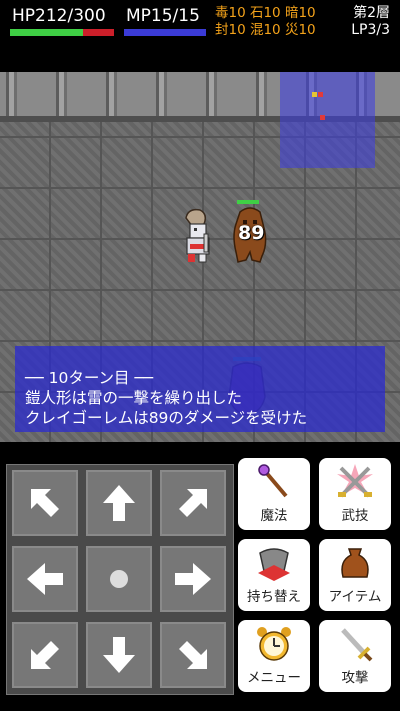 This screenshot has height=711, width=400. What do you see at coordinates (166, 418) in the screenshot?
I see `log-line: クレイゴーレムは89のダメージを受けた` at bounding box center [166, 418].